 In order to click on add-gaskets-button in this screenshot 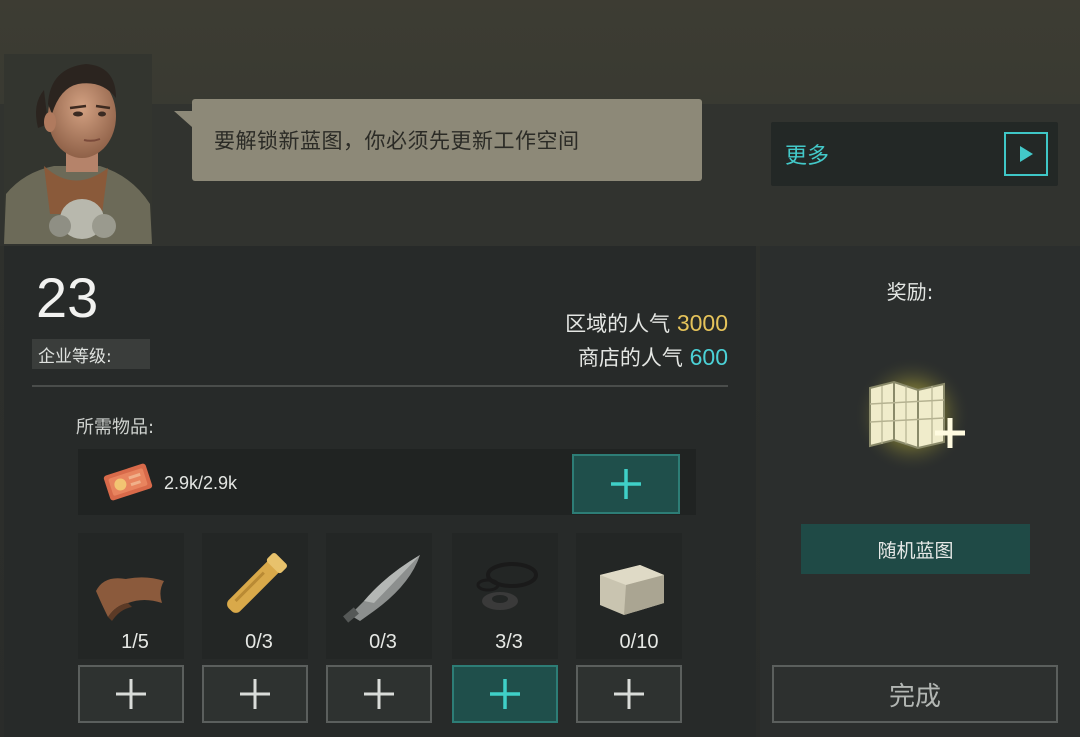, I will do `click(505, 694)`.